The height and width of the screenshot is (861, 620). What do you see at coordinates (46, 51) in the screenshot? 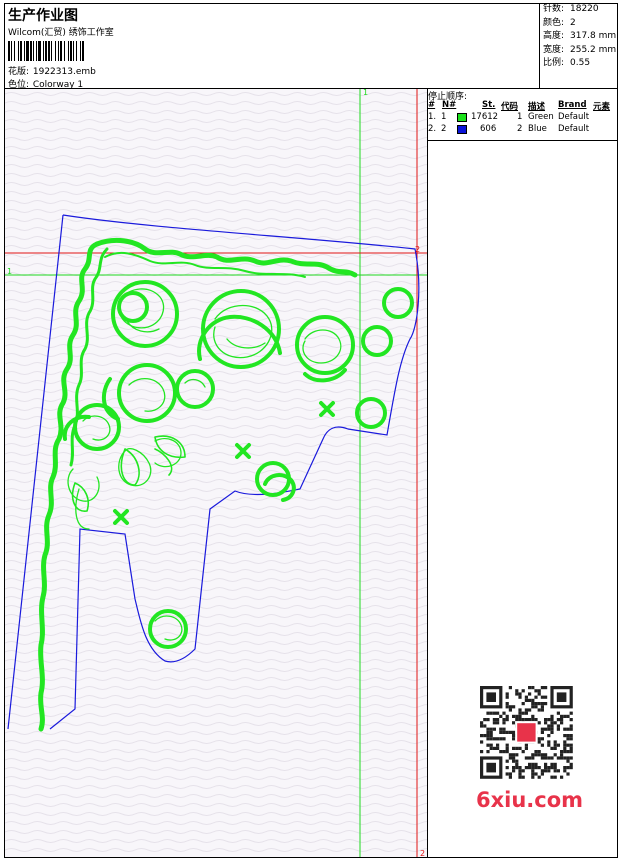
I see `barcode` at bounding box center [46, 51].